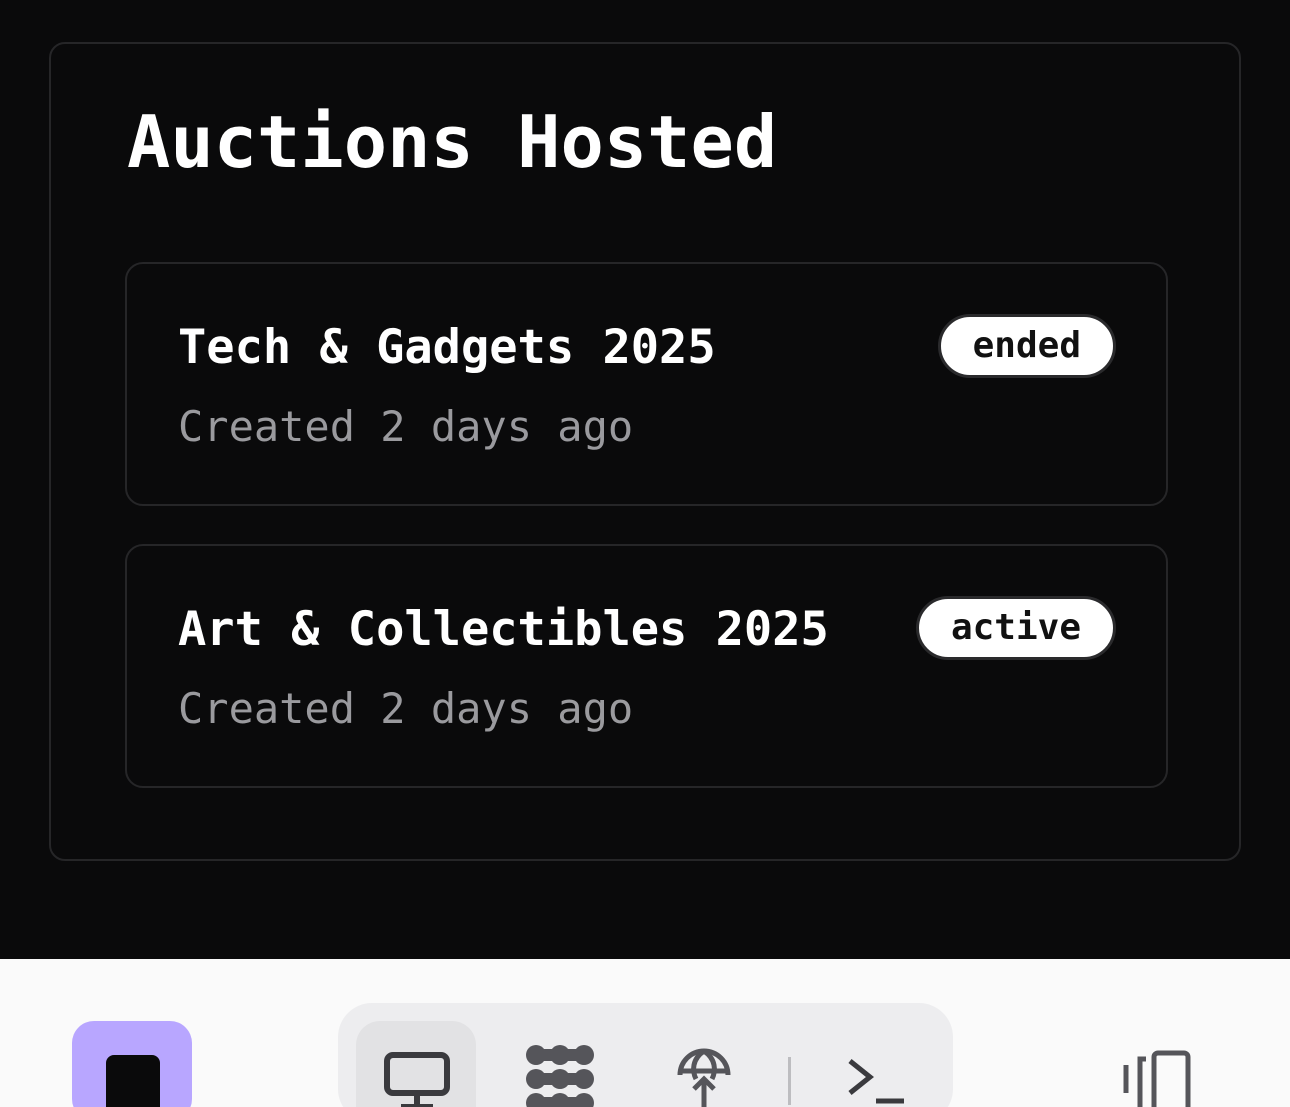 This screenshot has width=1290, height=1107. I want to click on tool-group, so click(645, 1055).